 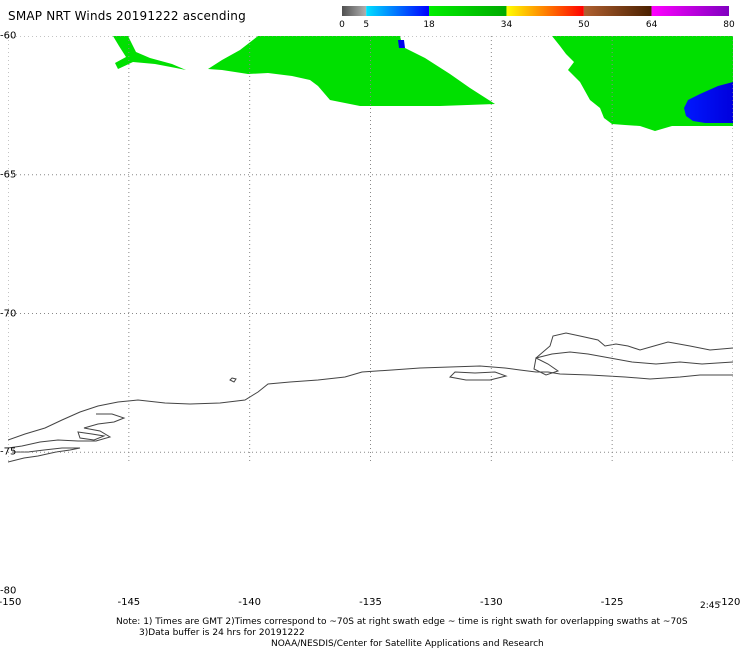 I want to click on longitude-label: -135, so click(x=370, y=602).